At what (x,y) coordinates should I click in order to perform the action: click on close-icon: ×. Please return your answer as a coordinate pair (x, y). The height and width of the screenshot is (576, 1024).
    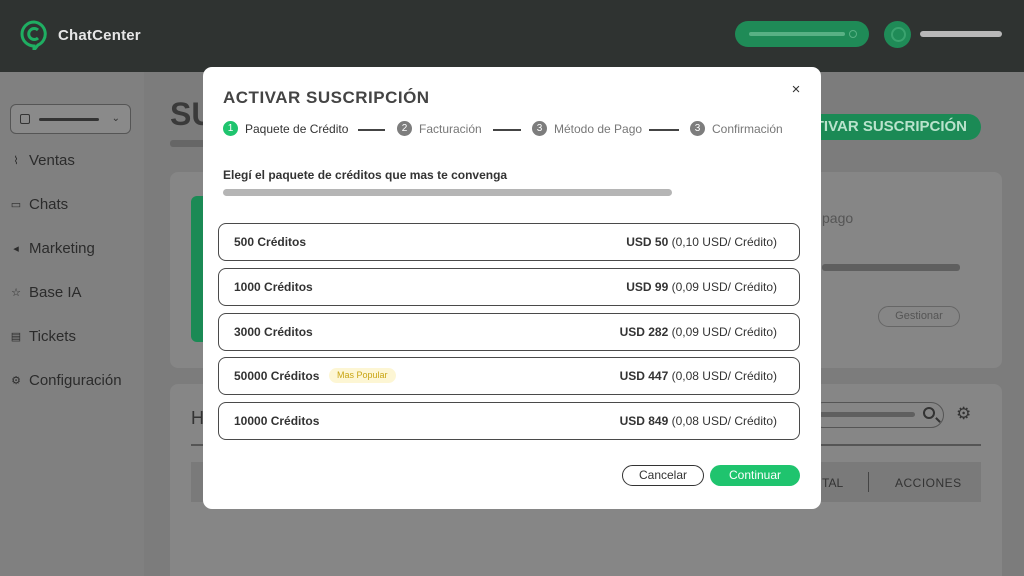
    Looking at the image, I should click on (796, 90).